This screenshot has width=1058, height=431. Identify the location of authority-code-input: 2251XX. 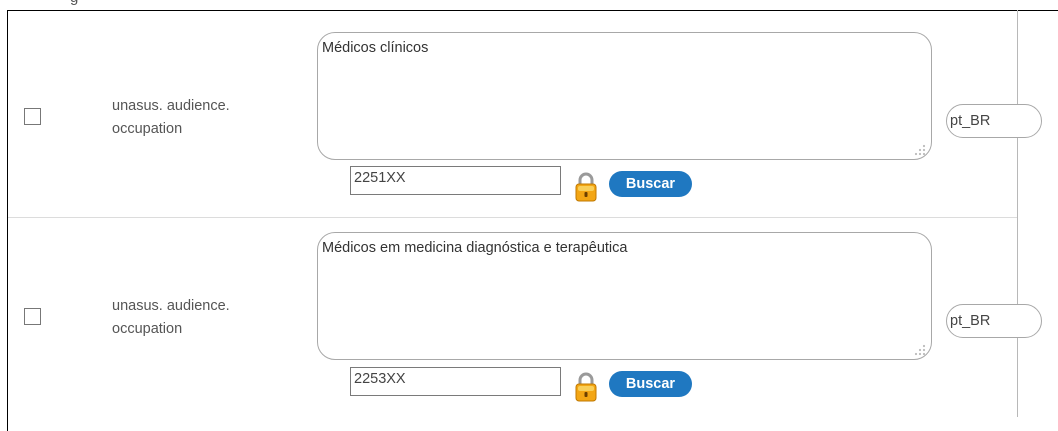
(455, 180).